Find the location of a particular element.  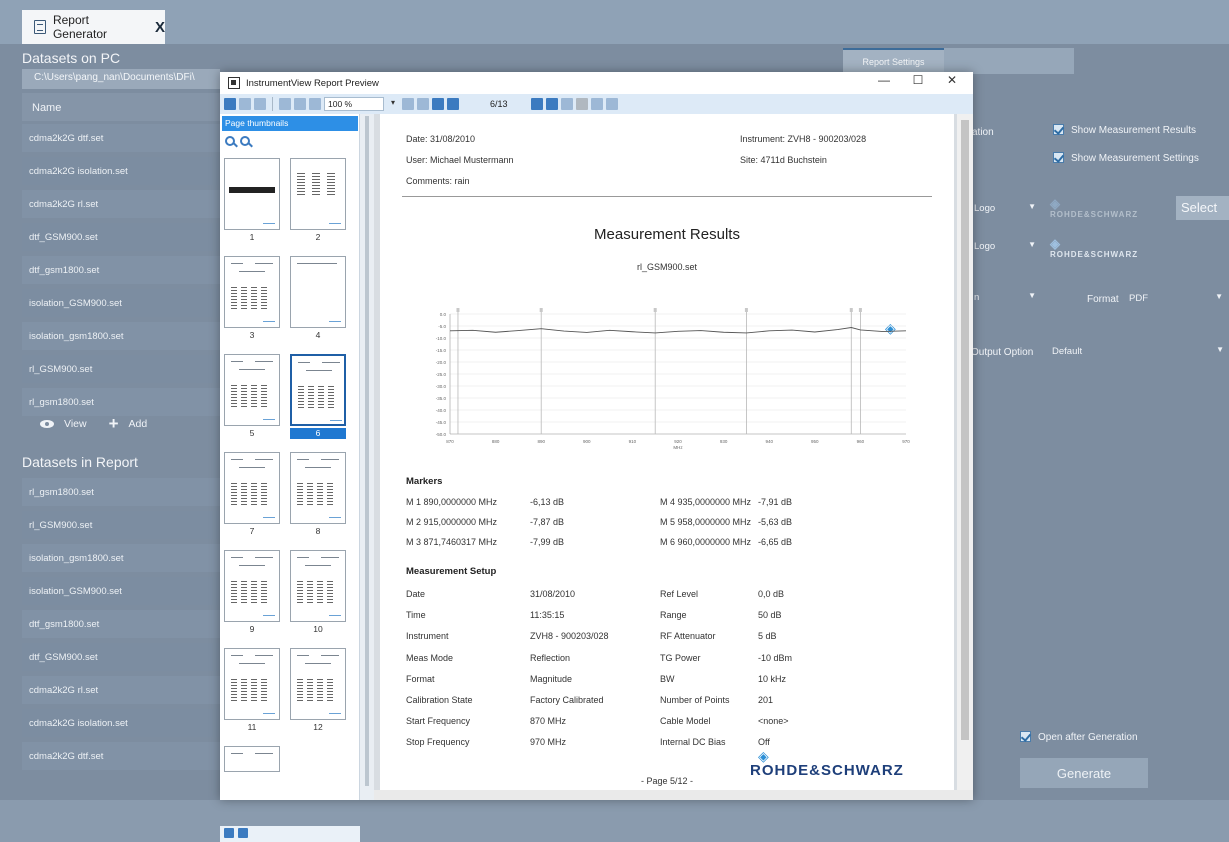

open-after-checkbox is located at coordinates (1025, 736).